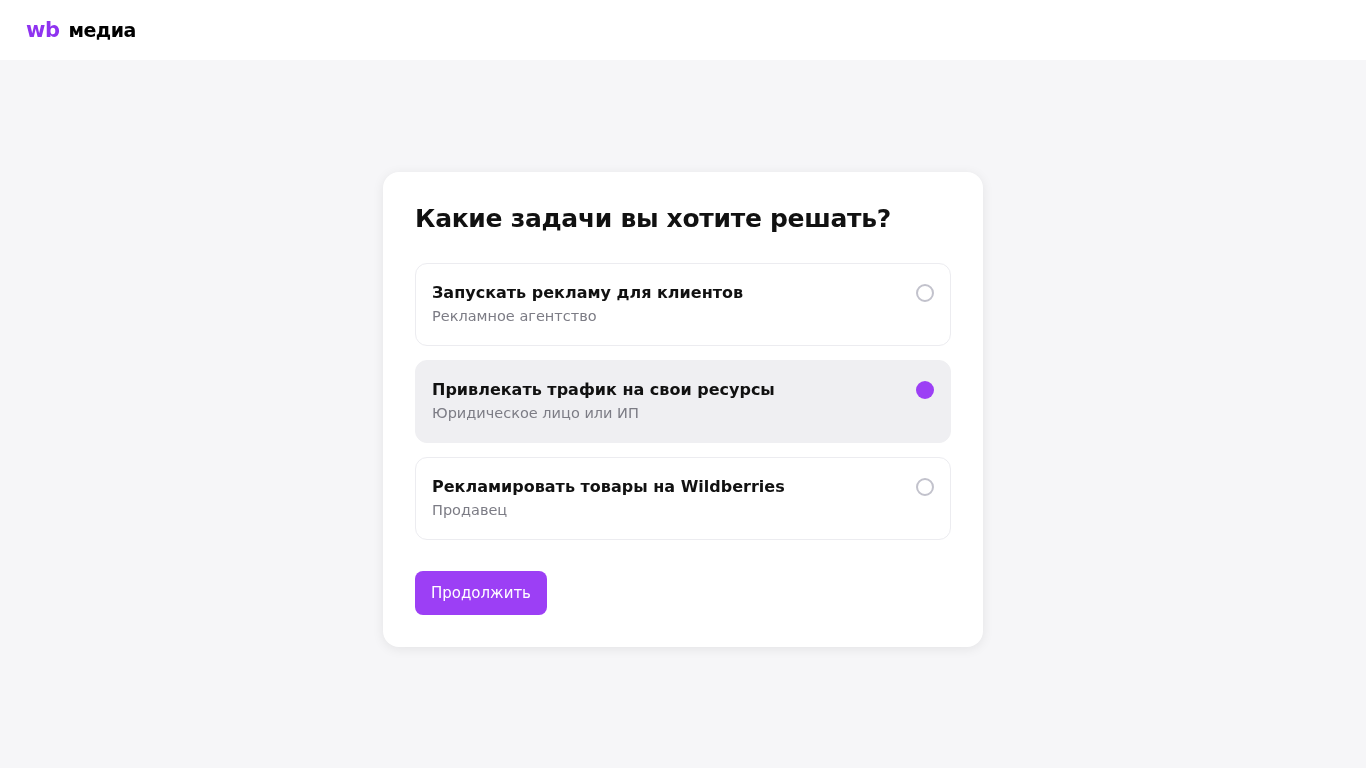 The image size is (1366, 768). Describe the element at coordinates (683, 304) in the screenshot. I see `option-card: Запускать рекламу для клиентов Рекламное агентство` at that location.